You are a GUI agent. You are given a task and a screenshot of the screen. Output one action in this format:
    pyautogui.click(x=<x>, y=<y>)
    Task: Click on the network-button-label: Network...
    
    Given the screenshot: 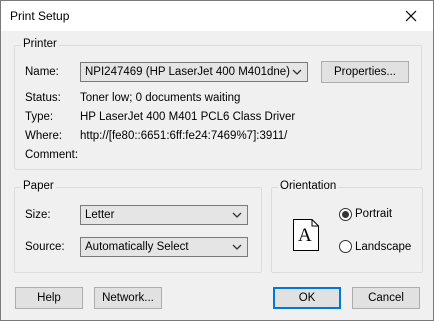 What is the action you would take?
    pyautogui.click(x=128, y=298)
    